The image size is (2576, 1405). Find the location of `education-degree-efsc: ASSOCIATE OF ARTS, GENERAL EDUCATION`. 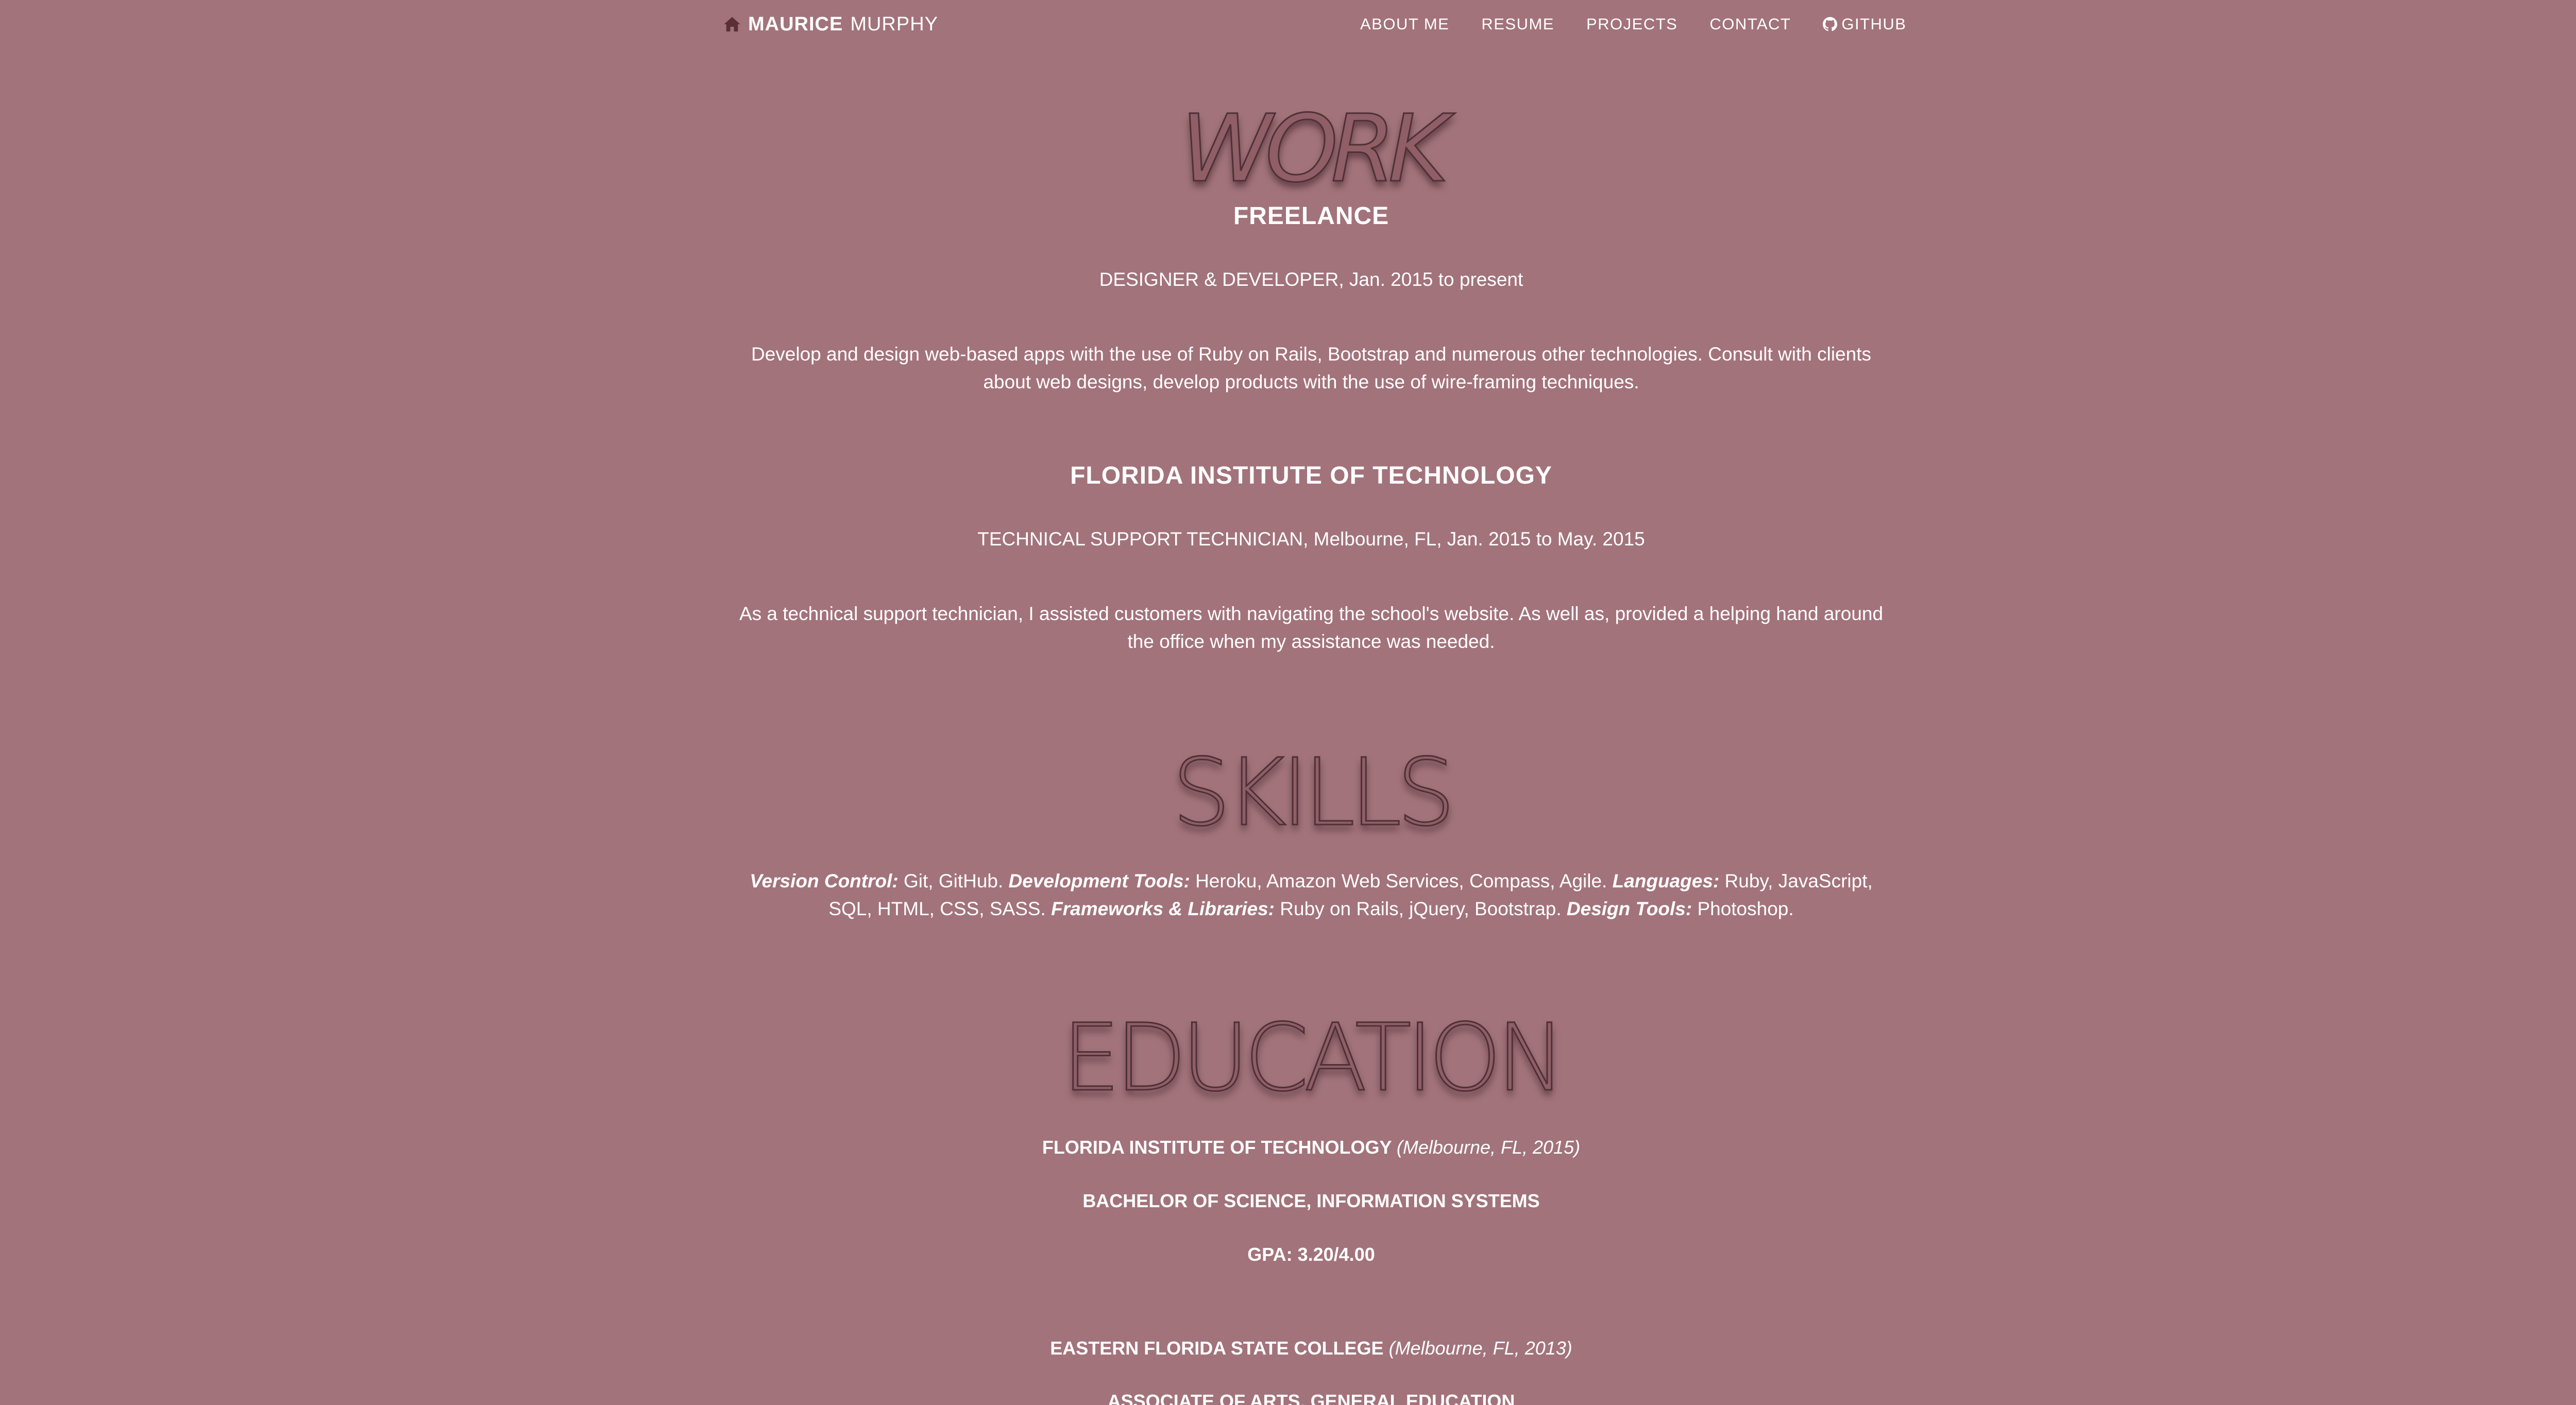

education-degree-efsc: ASSOCIATE OF ARTS, GENERAL EDUCATION is located at coordinates (1311, 1398).